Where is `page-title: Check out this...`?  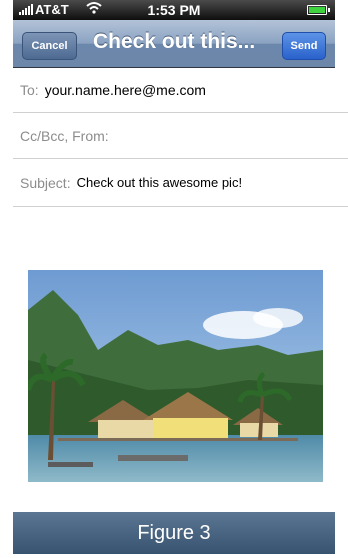 page-title: Check out this... is located at coordinates (174, 41).